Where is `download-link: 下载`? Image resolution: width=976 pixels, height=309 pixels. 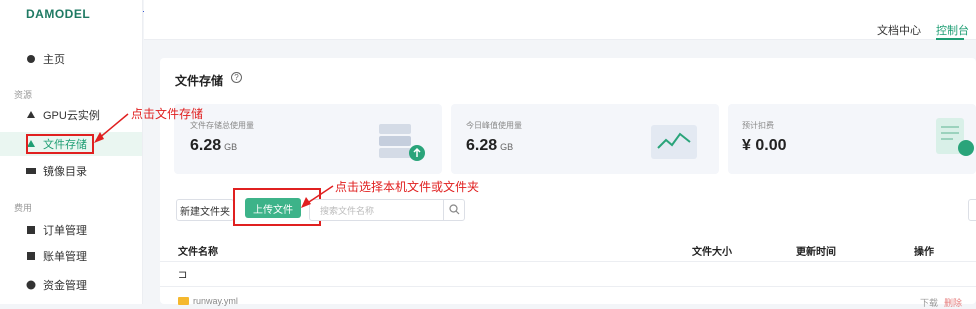 download-link: 下载 is located at coordinates (929, 302).